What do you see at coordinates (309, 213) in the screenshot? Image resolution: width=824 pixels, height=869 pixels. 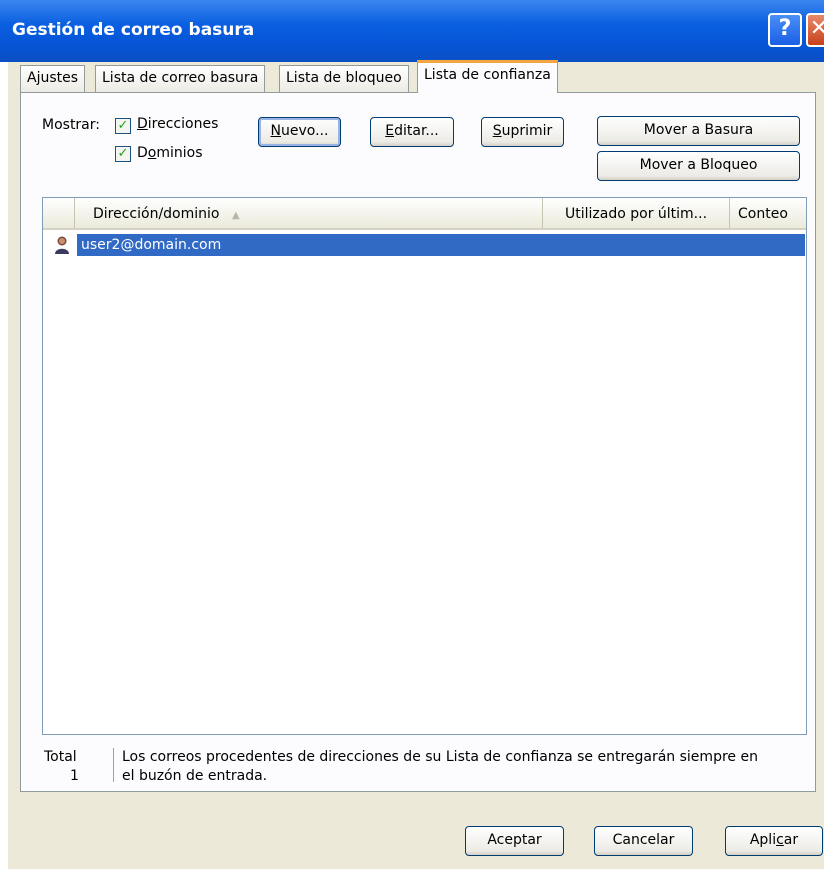 I see `column-address: Dirección/dominio ▲` at bounding box center [309, 213].